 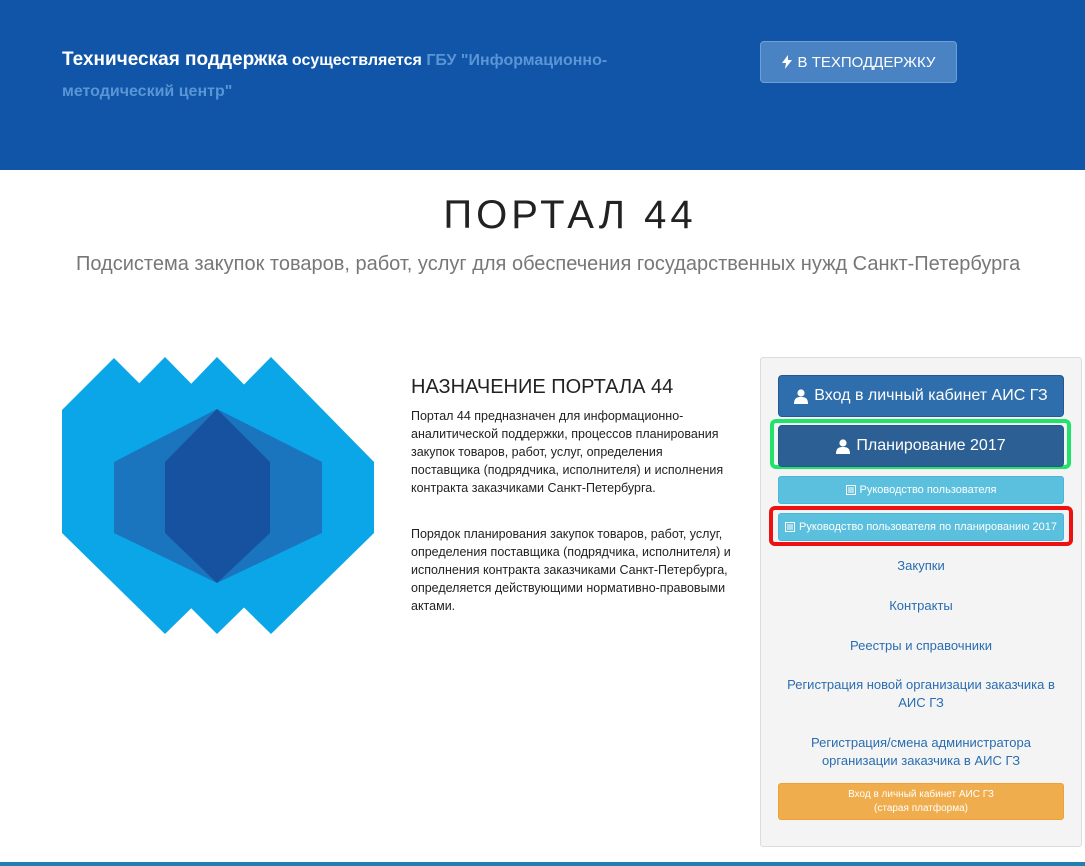 I want to click on support-mid-text: осуществляется, so click(x=357, y=60).